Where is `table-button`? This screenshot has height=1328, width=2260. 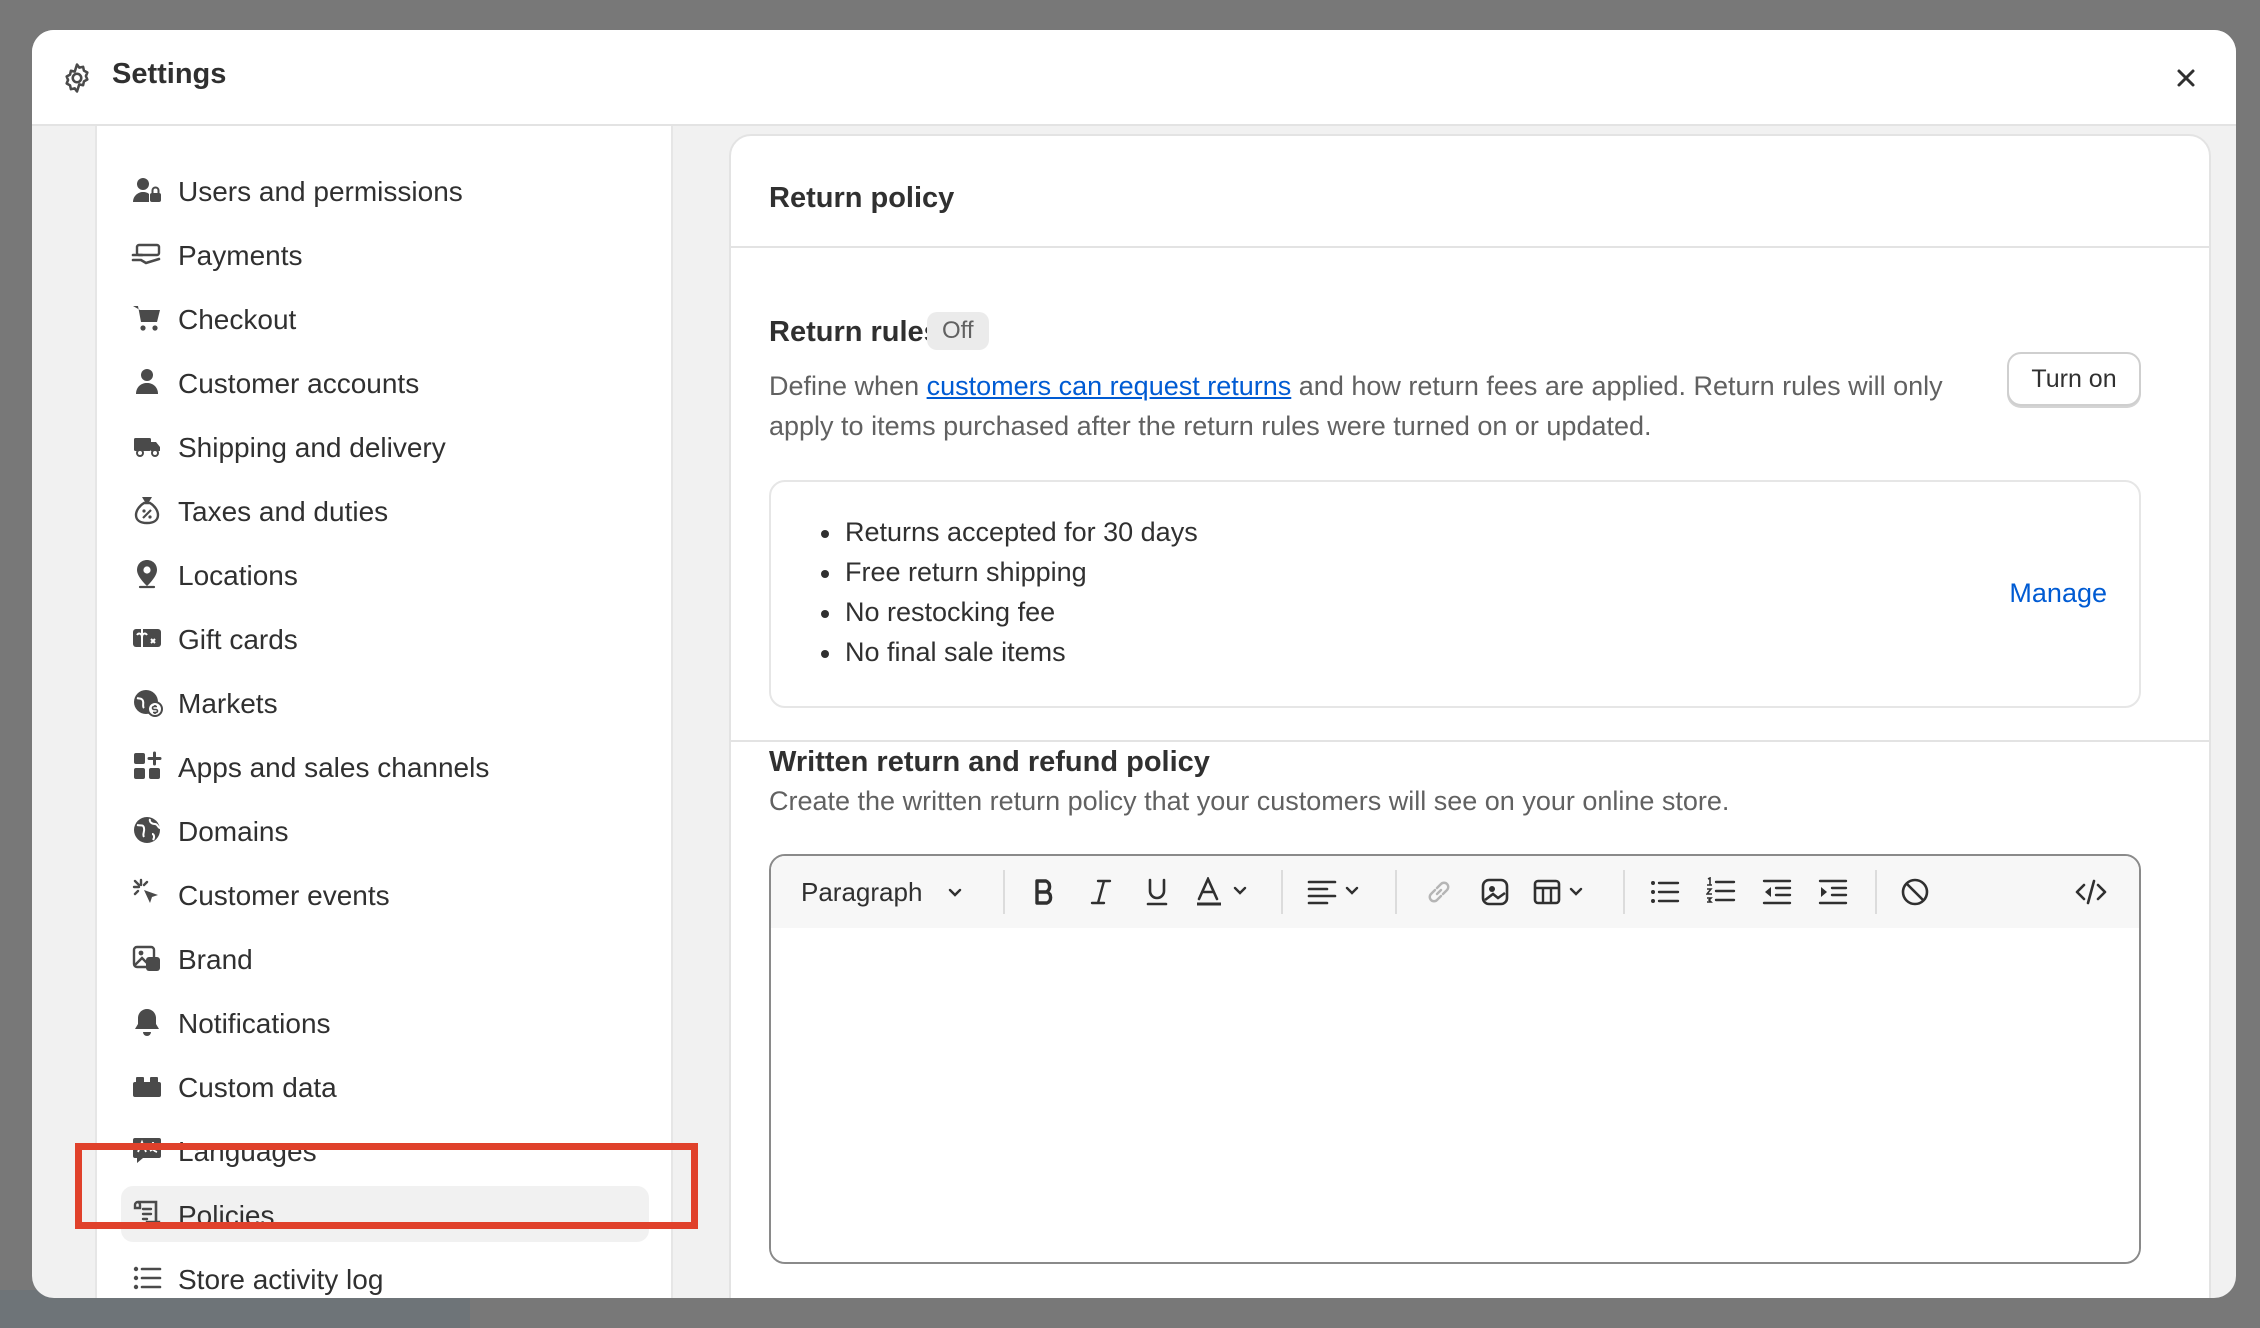
table-button is located at coordinates (1565, 892).